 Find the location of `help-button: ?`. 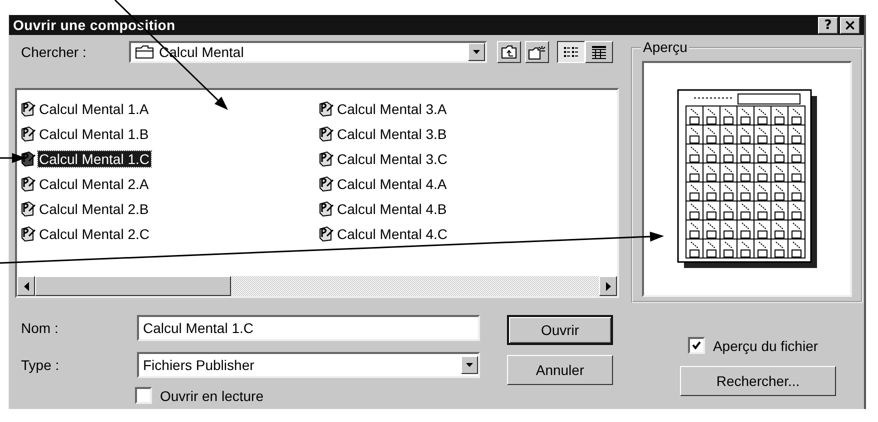

help-button: ? is located at coordinates (828, 25).